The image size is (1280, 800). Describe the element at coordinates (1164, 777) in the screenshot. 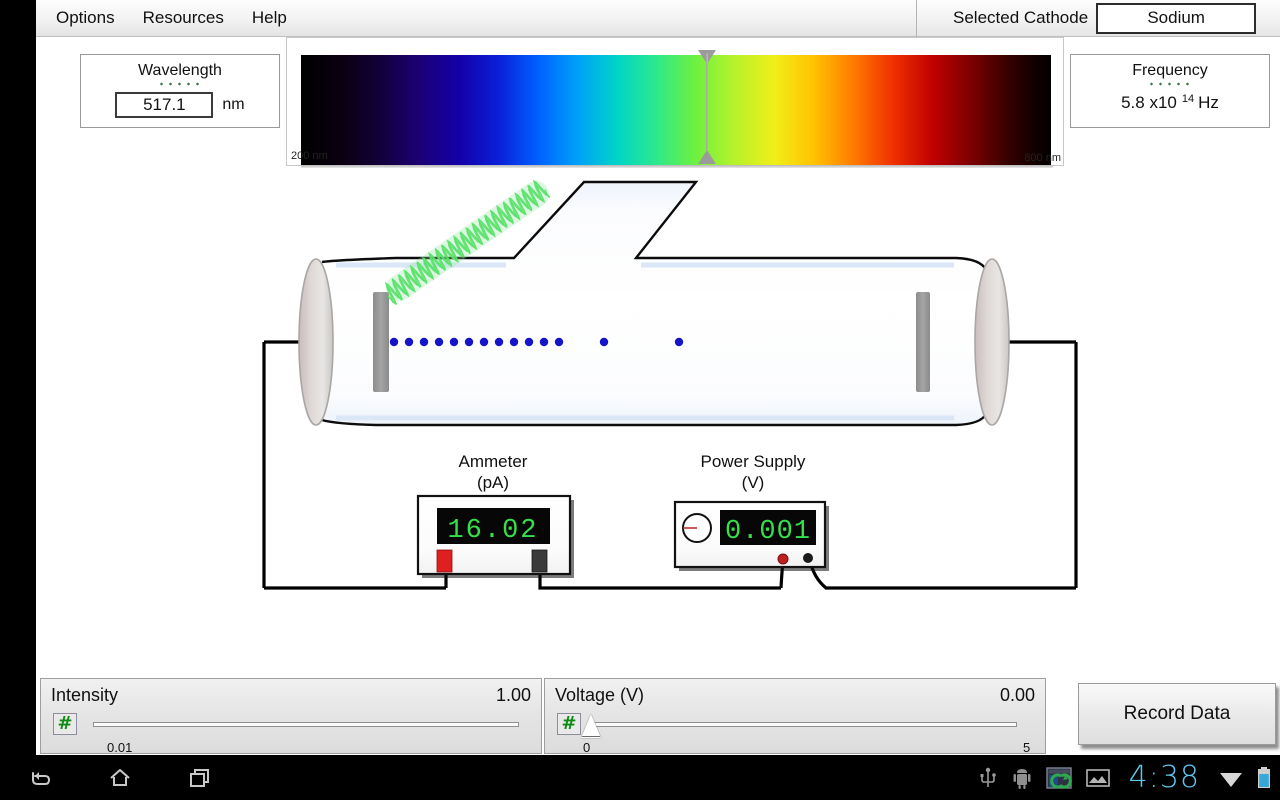

I see `clock: 4:38` at that location.